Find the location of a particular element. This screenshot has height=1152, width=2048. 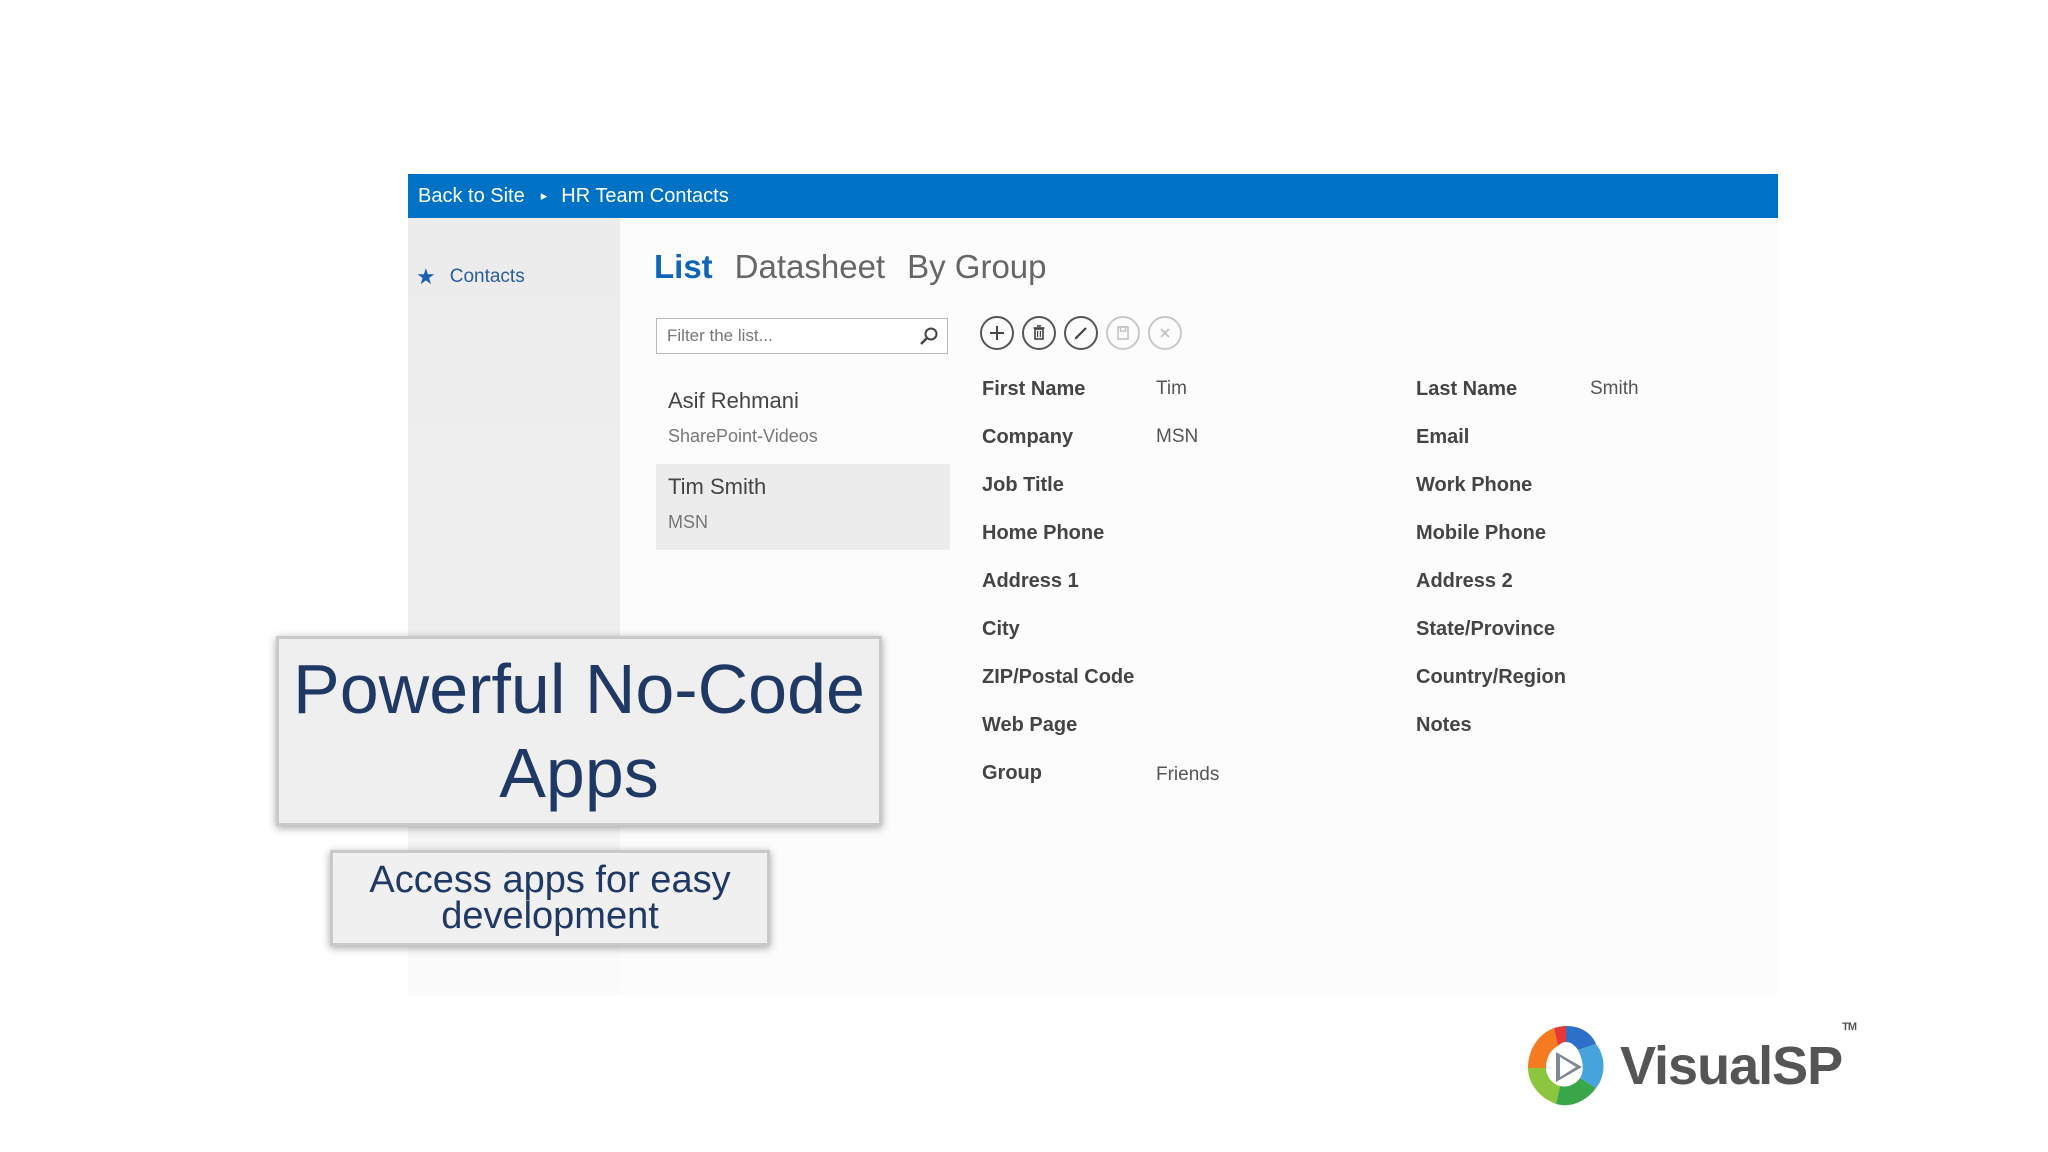

view-tabs: List Datasheet By Group is located at coordinates (850, 267).